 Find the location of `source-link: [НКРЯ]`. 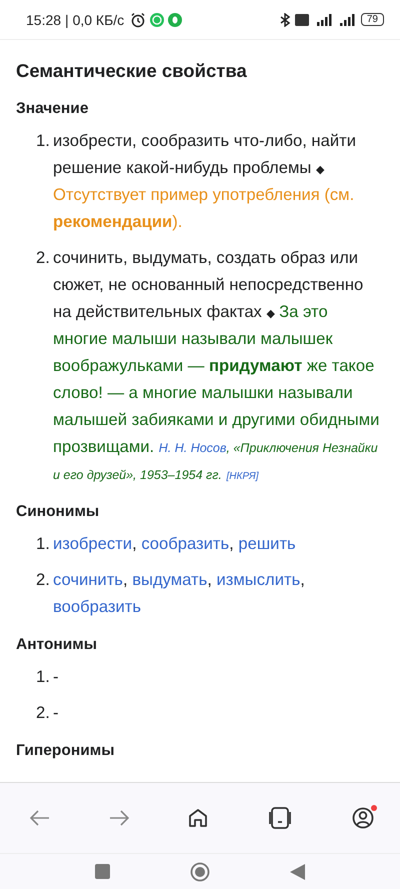

source-link: [НКРЯ] is located at coordinates (242, 476).